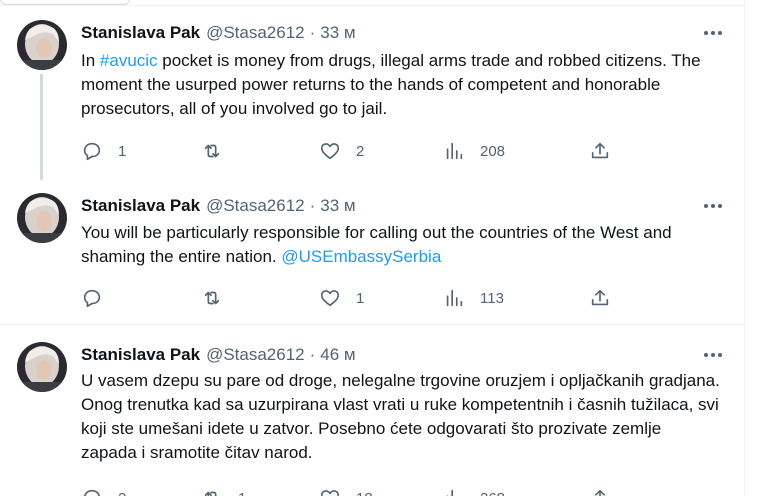 Image resolution: width=762 pixels, height=496 pixels. I want to click on views-button: 268, so click(474, 491).